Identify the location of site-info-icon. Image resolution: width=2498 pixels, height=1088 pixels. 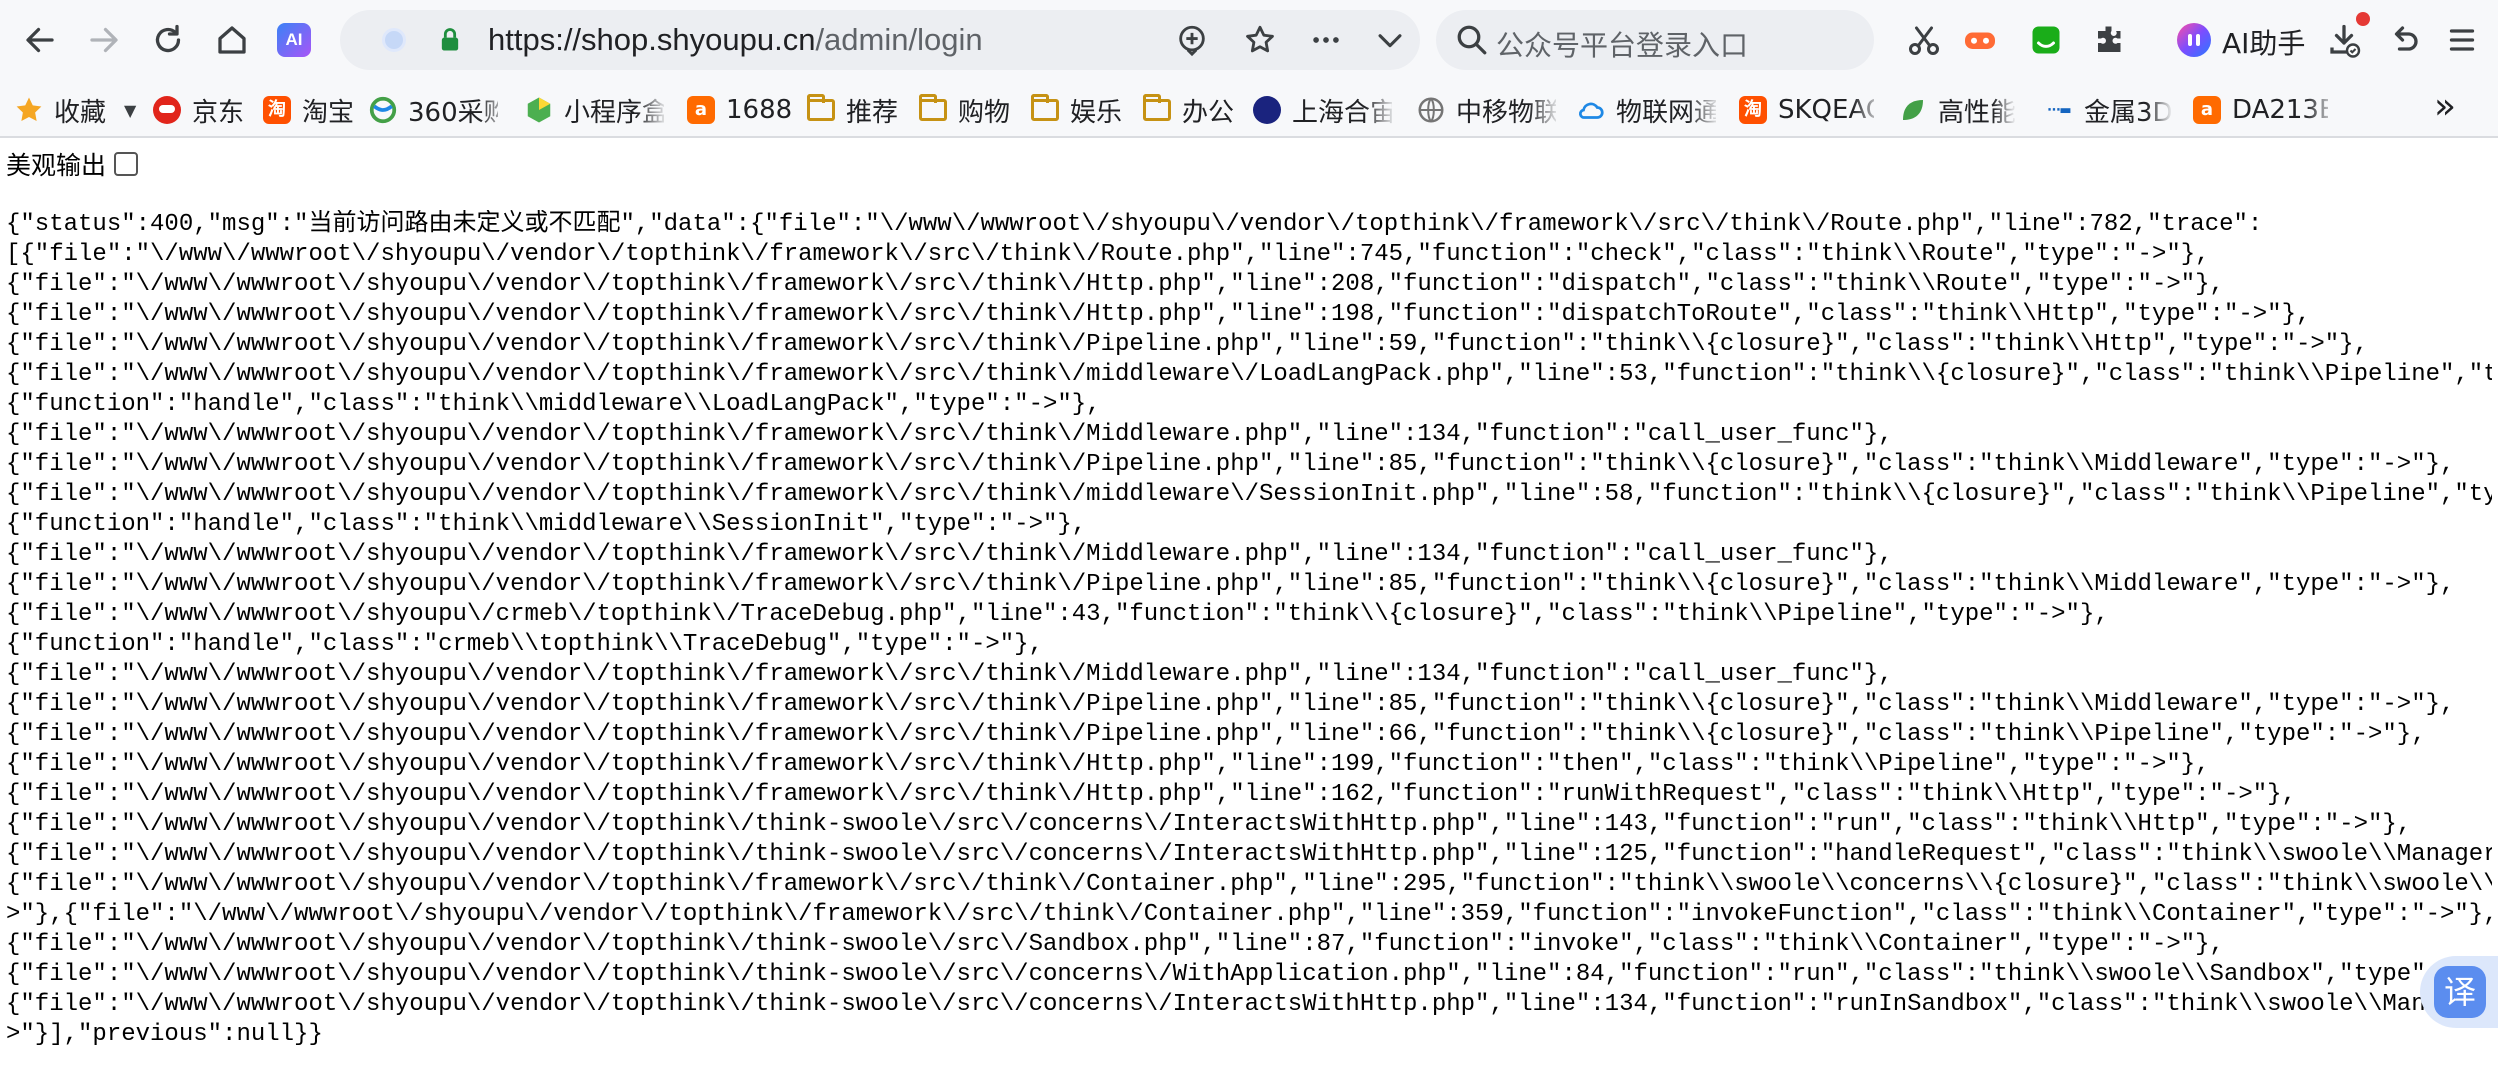
(394, 40).